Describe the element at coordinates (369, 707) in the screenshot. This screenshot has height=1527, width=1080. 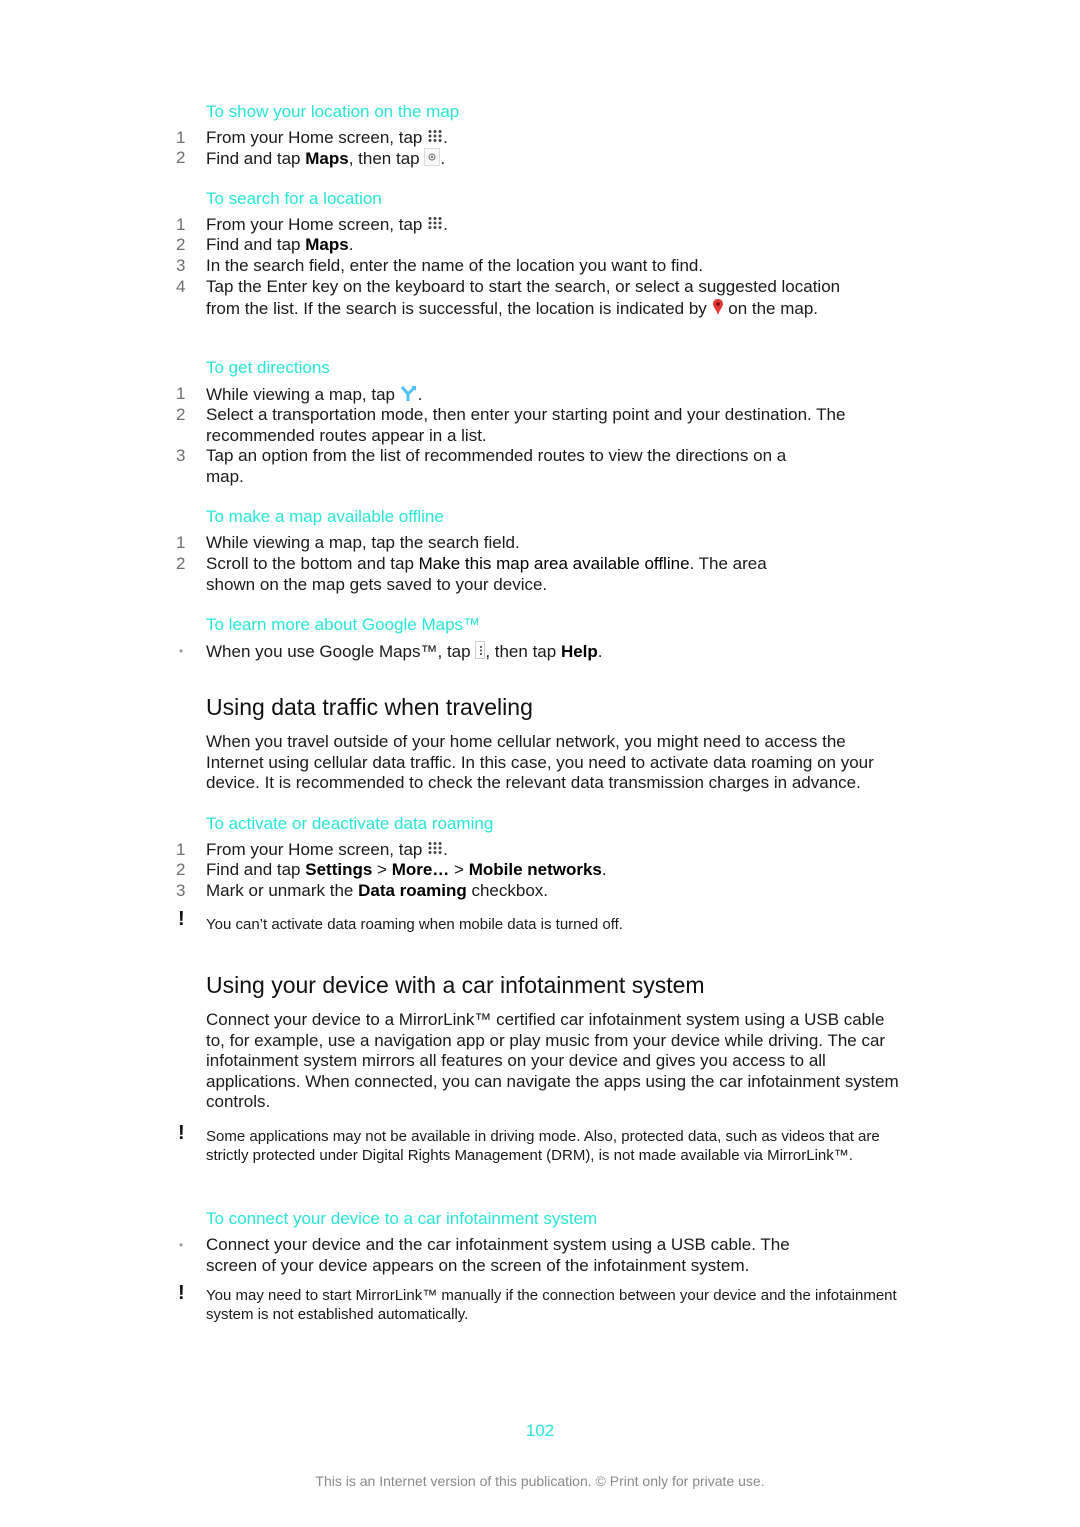
I see `heading-data-traffic: Using data traffic when traveling` at that location.